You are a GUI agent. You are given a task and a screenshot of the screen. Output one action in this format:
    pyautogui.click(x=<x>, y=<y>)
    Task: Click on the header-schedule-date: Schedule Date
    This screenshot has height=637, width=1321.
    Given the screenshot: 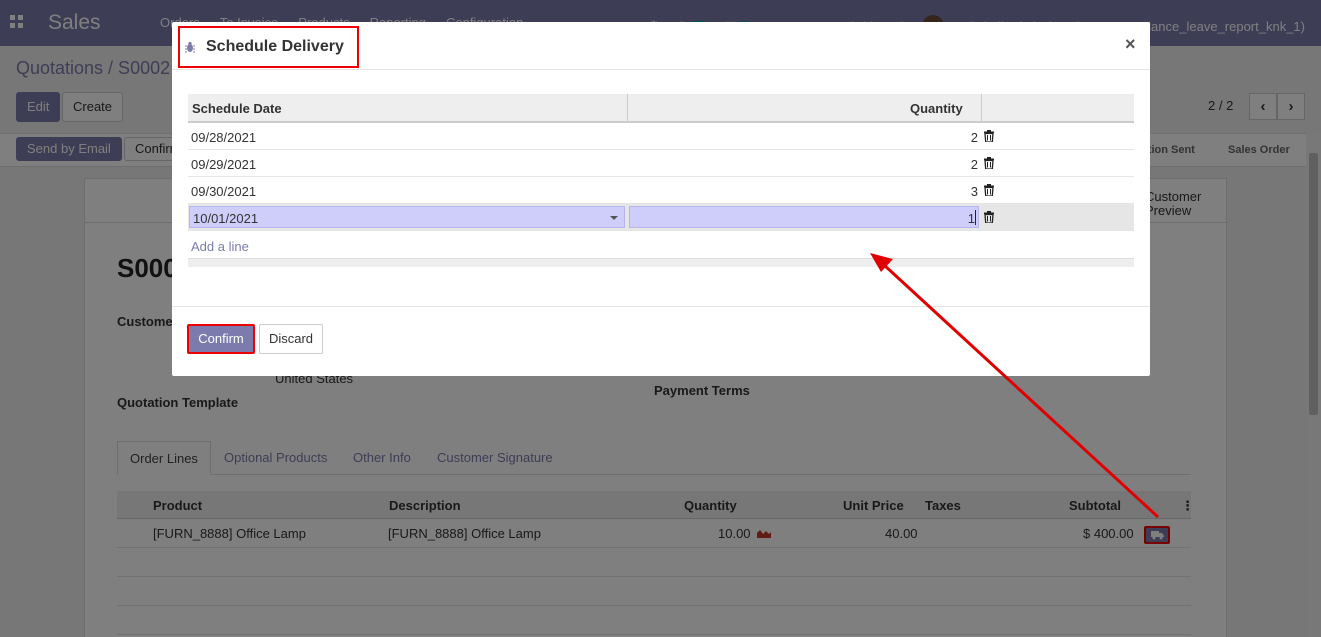 What is the action you would take?
    pyautogui.click(x=237, y=108)
    